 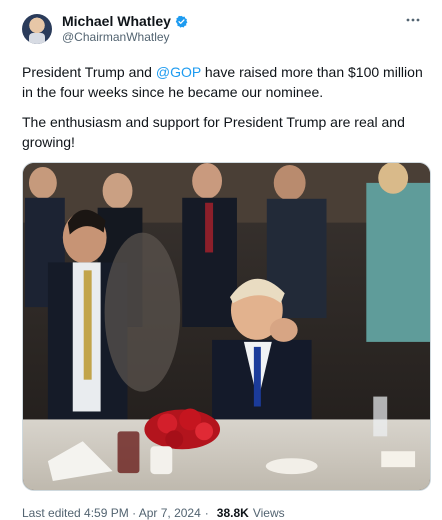 I want to click on more-options-icon, so click(x=413, y=20).